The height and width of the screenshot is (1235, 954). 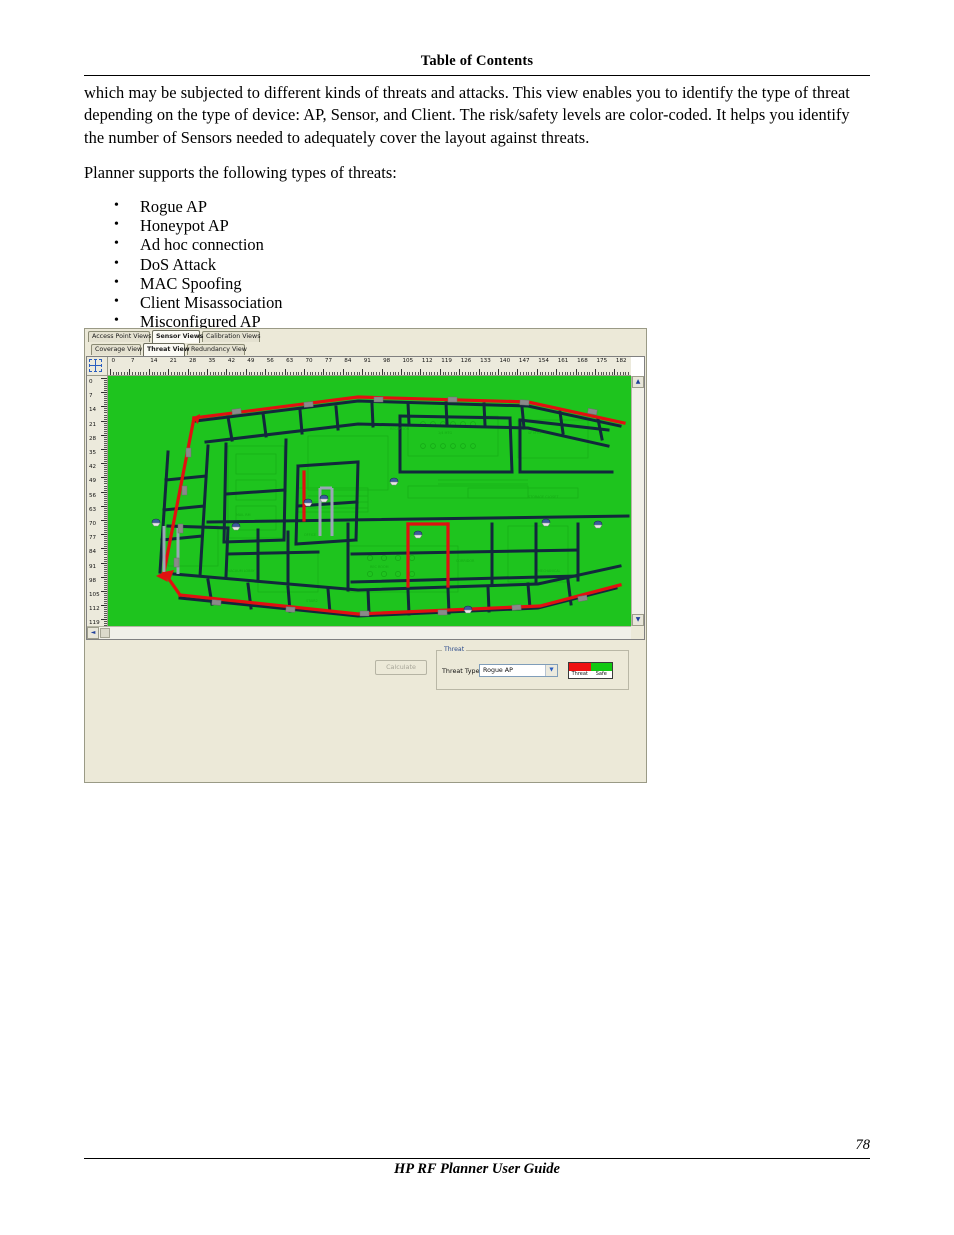 What do you see at coordinates (638, 382) in the screenshot?
I see `scroll-up-icon: ▲` at bounding box center [638, 382].